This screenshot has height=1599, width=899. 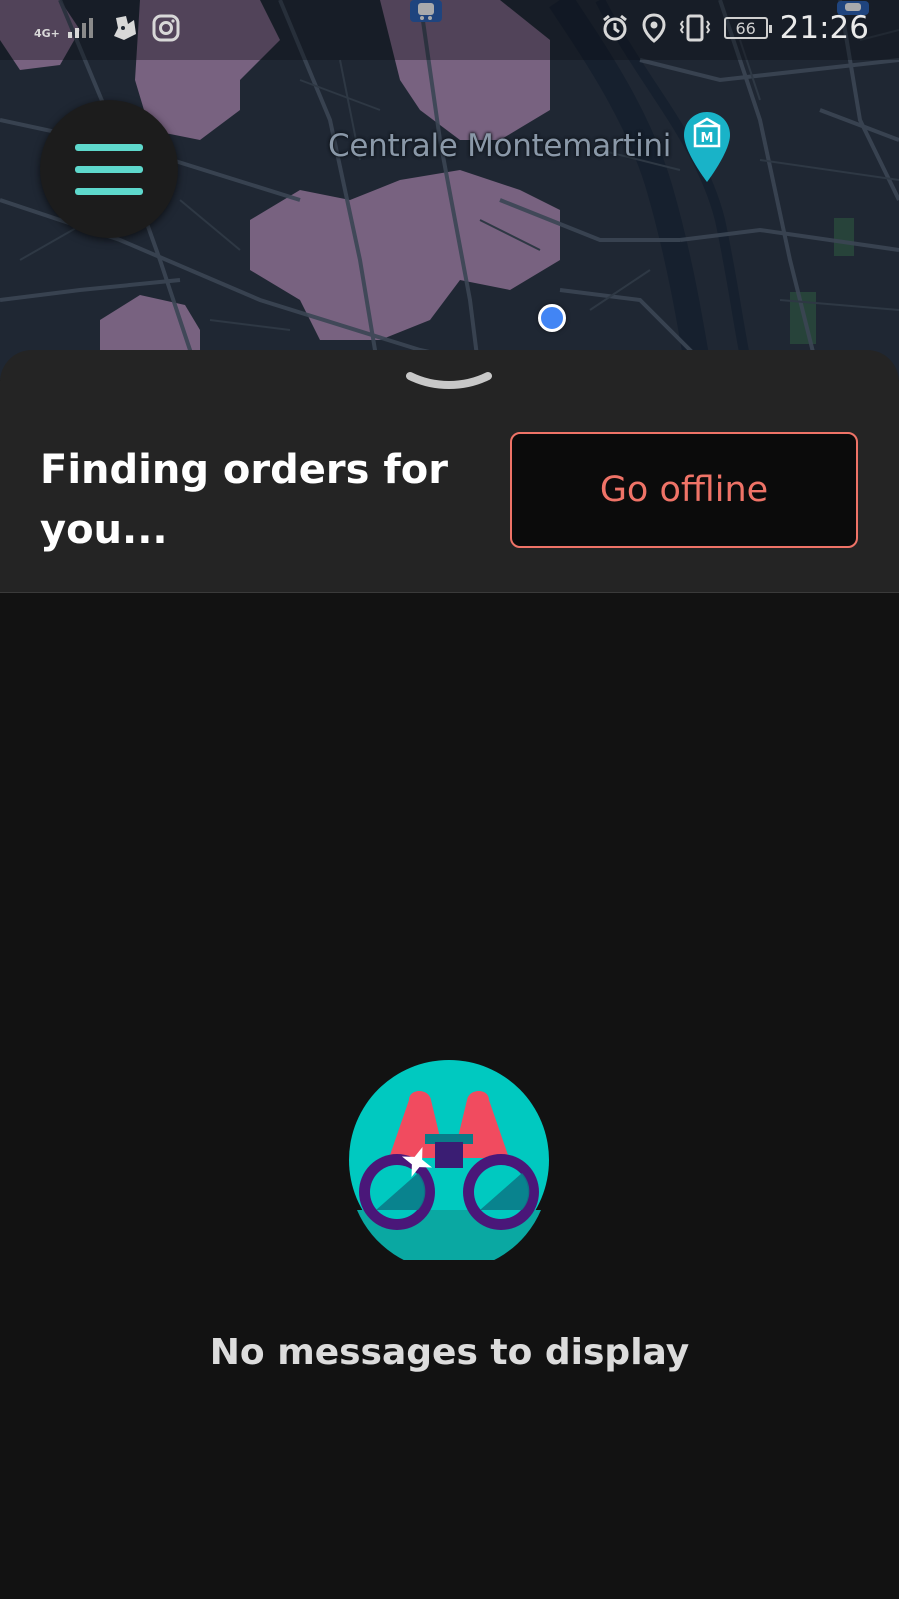 What do you see at coordinates (109, 147) in the screenshot?
I see `hamburger-menu-icon` at bounding box center [109, 147].